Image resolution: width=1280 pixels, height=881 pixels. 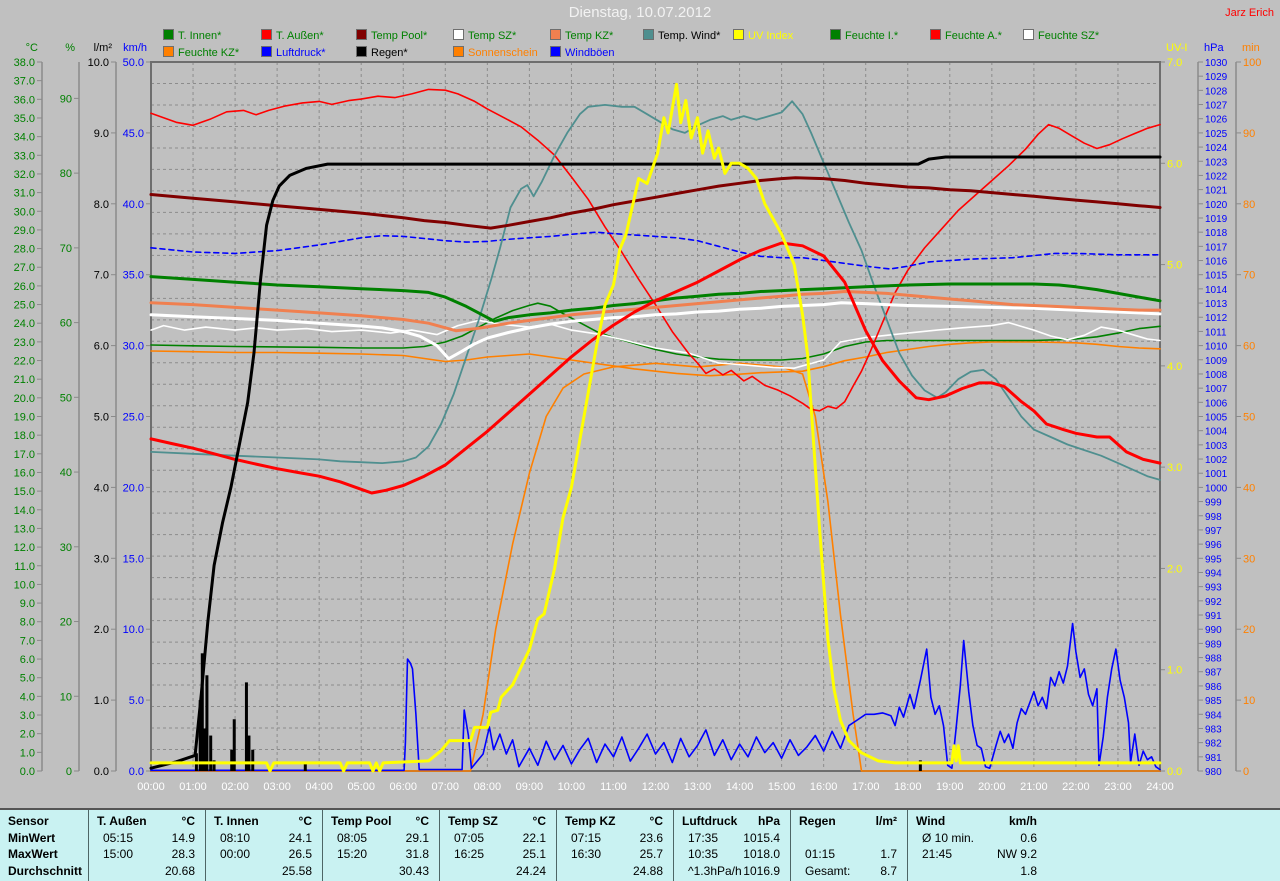 I want to click on svg-text: 27.0, so click(x=24, y=268).